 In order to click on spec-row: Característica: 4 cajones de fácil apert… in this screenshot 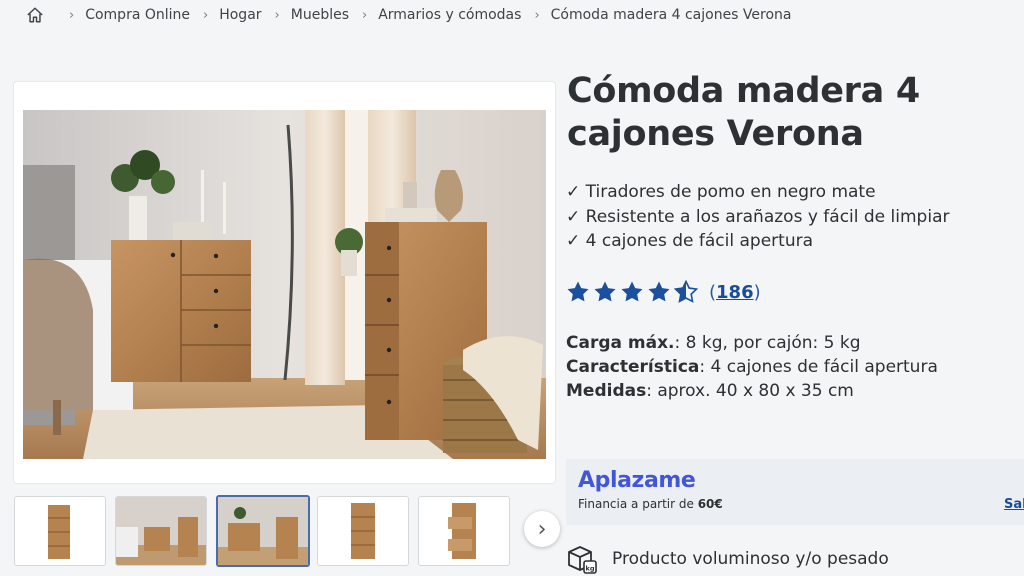, I will do `click(752, 367)`.